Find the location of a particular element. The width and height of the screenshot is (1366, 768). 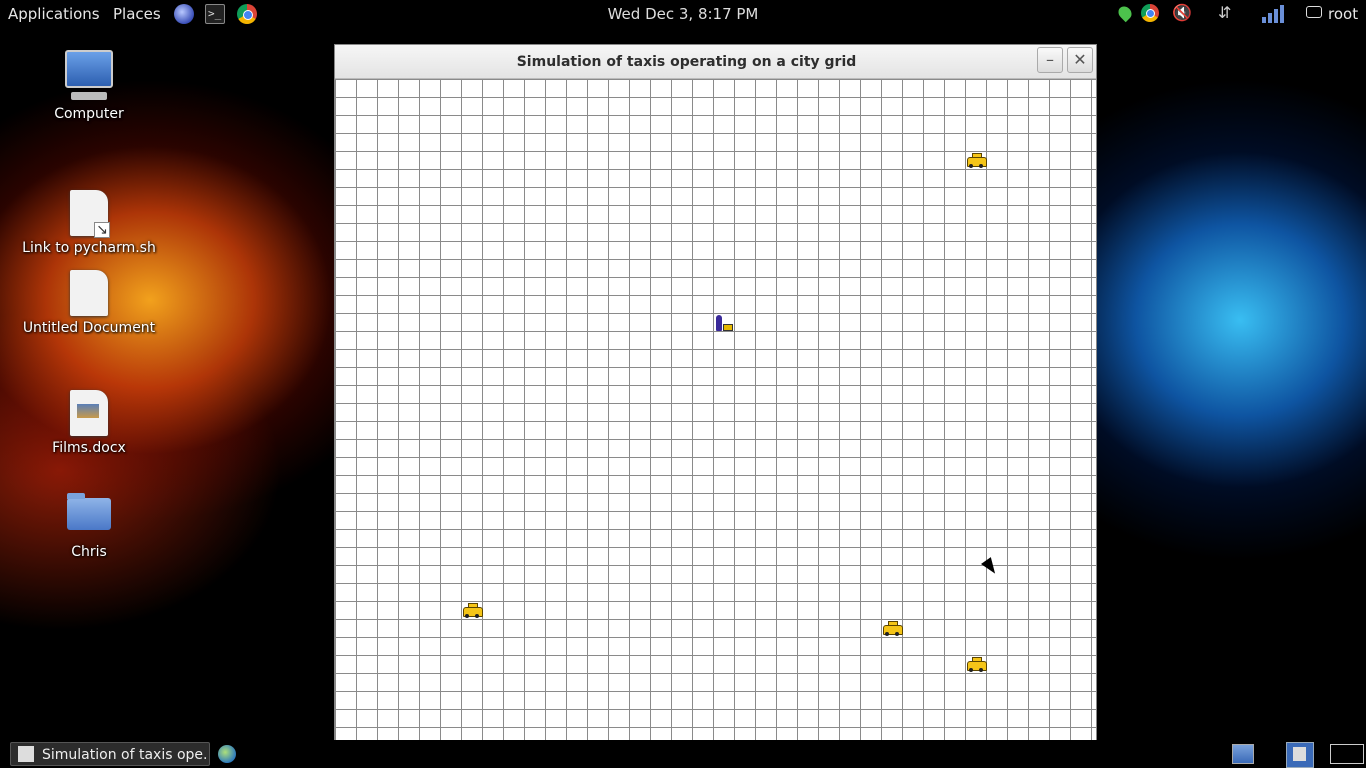

computer-icon is located at coordinates (89, 75).